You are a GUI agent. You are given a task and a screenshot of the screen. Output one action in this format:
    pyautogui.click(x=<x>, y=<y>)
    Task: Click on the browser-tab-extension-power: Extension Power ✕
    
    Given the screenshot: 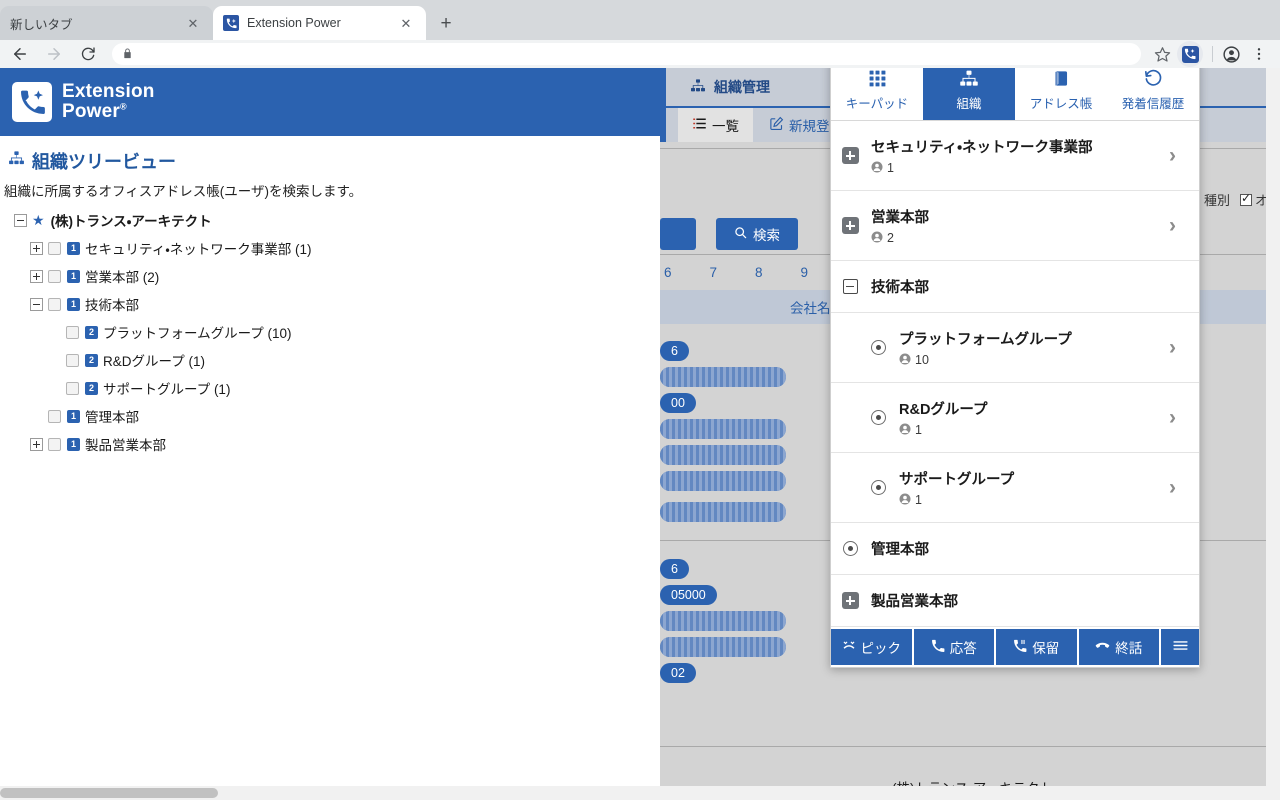 What is the action you would take?
    pyautogui.click(x=319, y=23)
    